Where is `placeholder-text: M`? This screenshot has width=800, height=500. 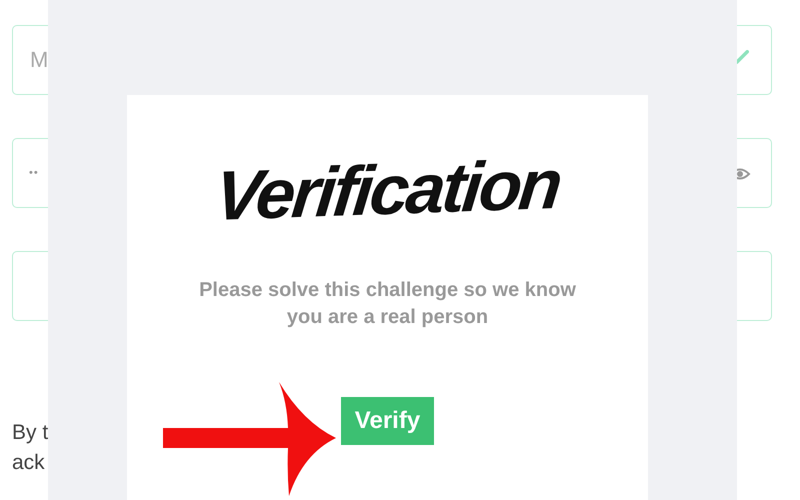 placeholder-text: M is located at coordinates (39, 60).